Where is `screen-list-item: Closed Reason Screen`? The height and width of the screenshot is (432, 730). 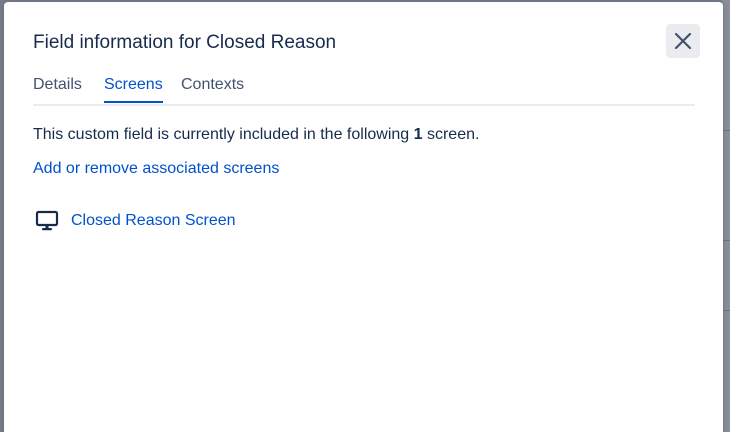
screen-list-item: Closed Reason Screen is located at coordinates (135, 221).